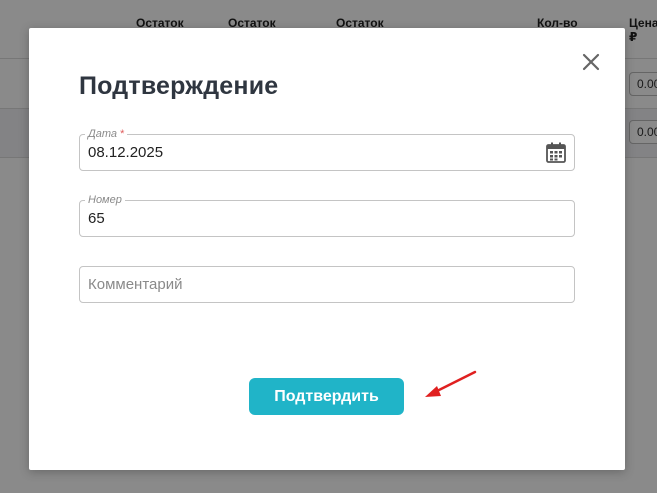 The width and height of the screenshot is (657, 493). I want to click on date-field: Дата *, so click(327, 149).